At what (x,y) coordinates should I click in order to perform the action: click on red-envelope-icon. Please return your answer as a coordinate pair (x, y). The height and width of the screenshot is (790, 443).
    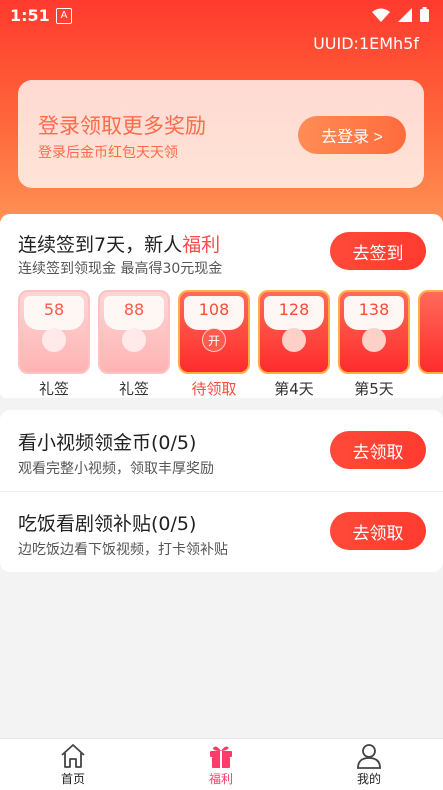
    Looking at the image, I should click on (430, 332).